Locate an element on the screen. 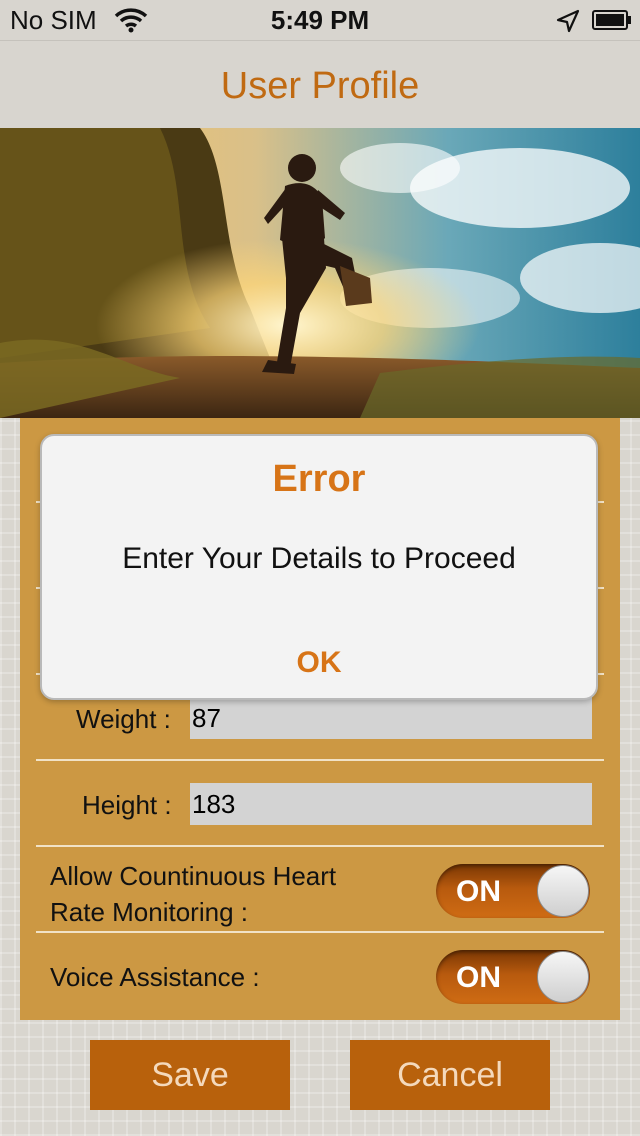  location-arrow-icon is located at coordinates (568, 21).